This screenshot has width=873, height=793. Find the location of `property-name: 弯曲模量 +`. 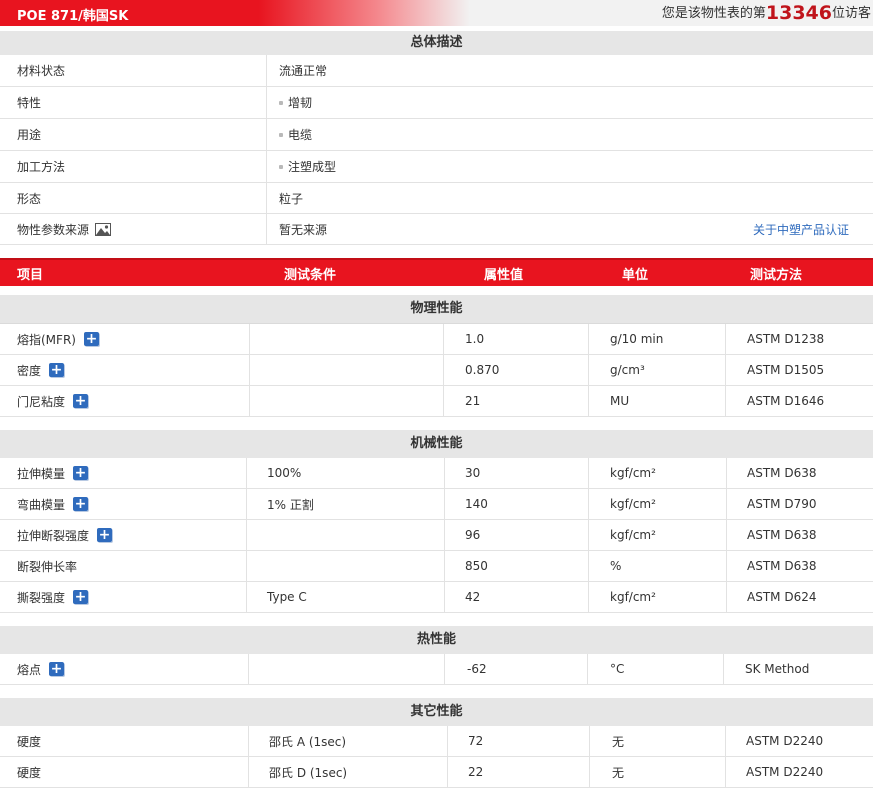

property-name: 弯曲模量 + is located at coordinates (53, 504).